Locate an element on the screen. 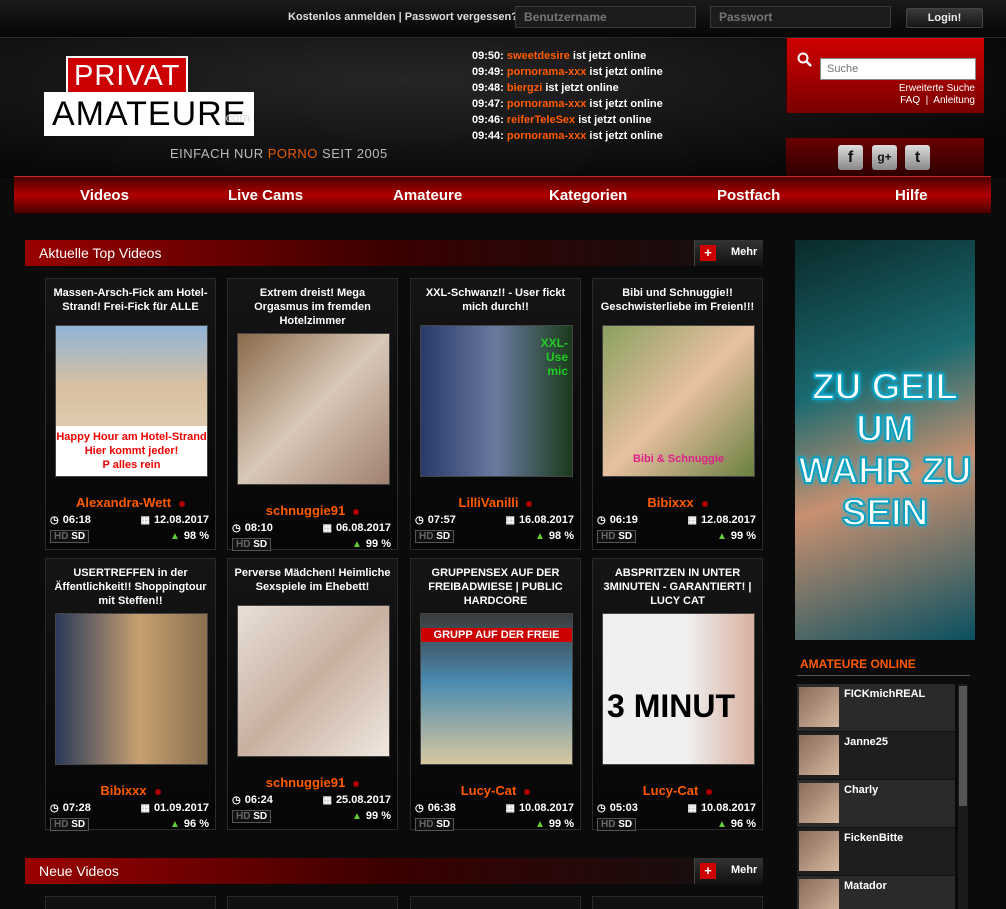 Image resolution: width=1006 pixels, height=909 pixels. amateure-scrollbar is located at coordinates (963, 796).